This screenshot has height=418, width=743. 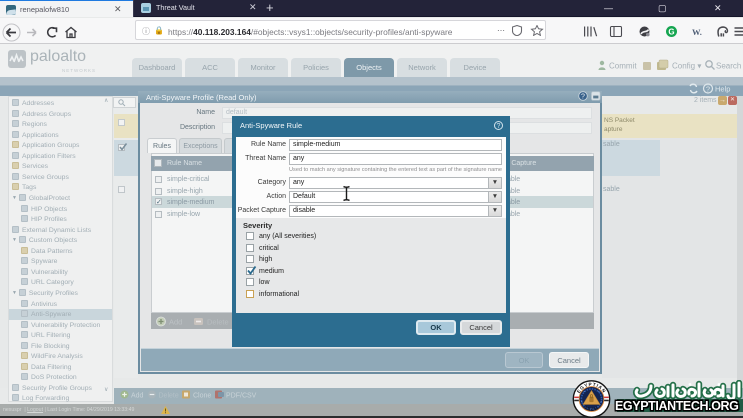 What do you see at coordinates (623, 66) in the screenshot?
I see `svg-text: Commit` at bounding box center [623, 66].